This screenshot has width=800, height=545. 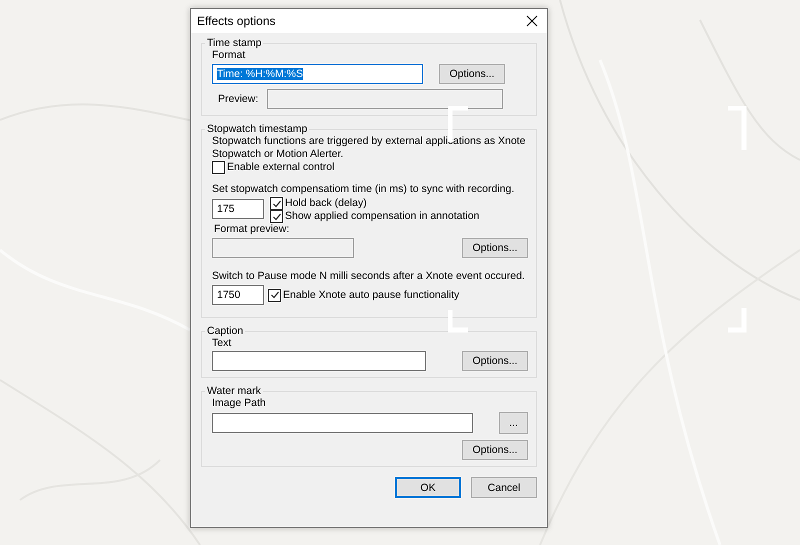 I want to click on group-title: Water mark, so click(x=234, y=391).